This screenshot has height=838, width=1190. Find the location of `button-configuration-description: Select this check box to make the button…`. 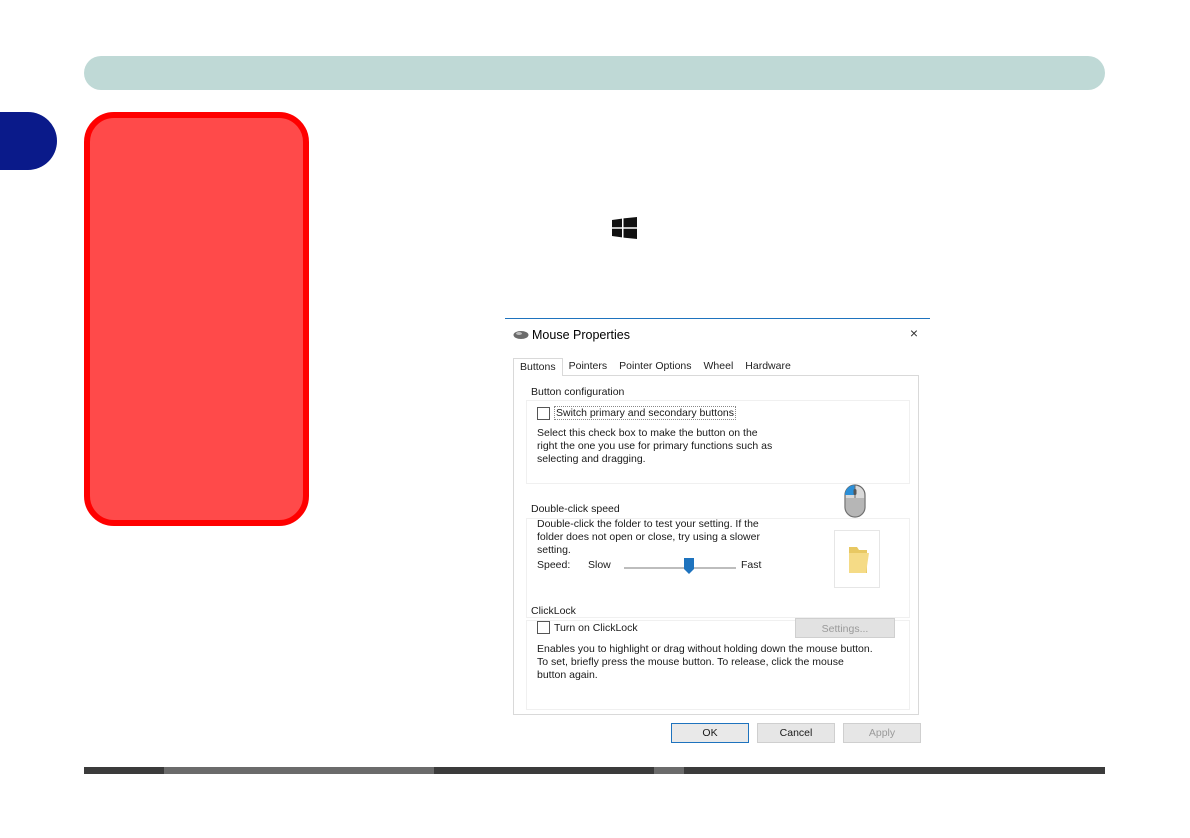

button-configuration-description: Select this check box to make the button… is located at coordinates (654, 446).